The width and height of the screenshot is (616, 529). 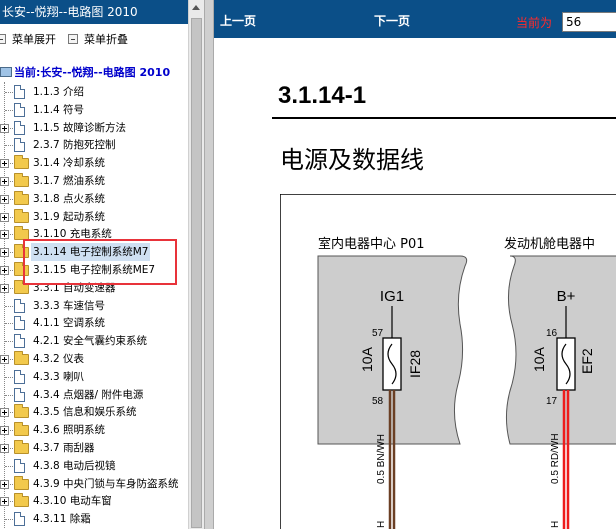 I want to click on tree-item: 4.3.5 信息和娱乐系统, so click(x=94, y=412).